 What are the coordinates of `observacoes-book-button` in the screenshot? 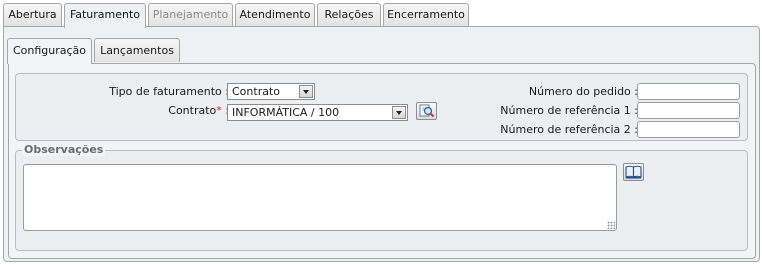 It's located at (633, 172).